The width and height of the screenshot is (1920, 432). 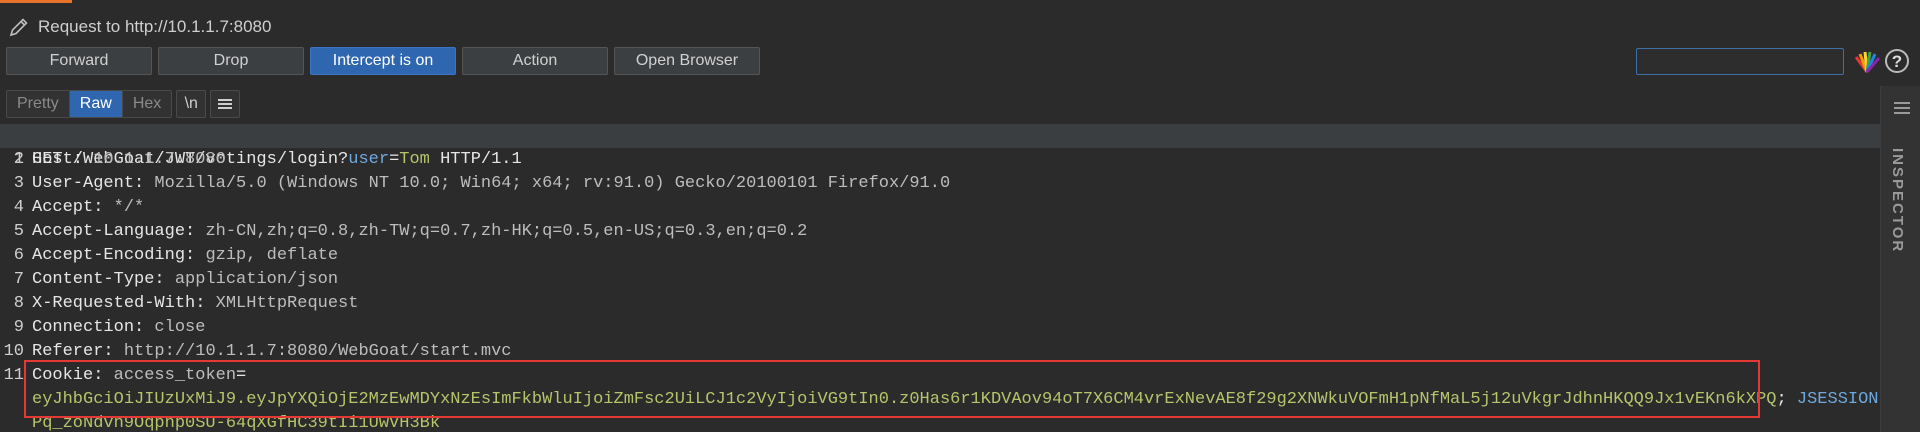 I want to click on line-number: 5, so click(x=18, y=231).